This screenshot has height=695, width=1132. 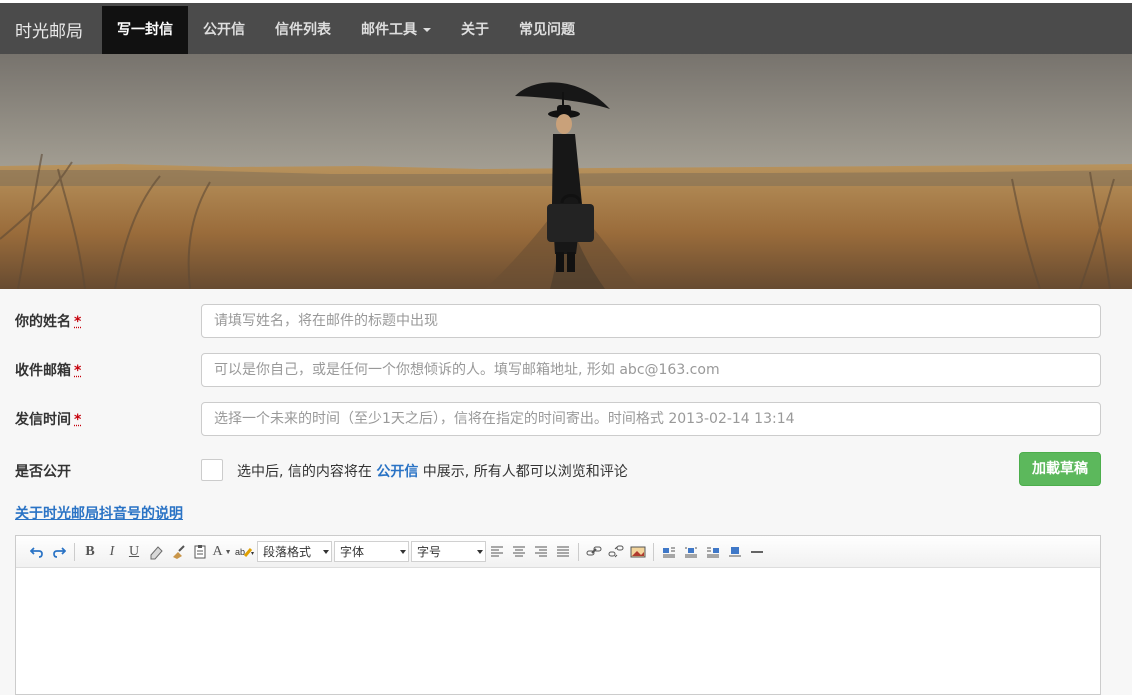 What do you see at coordinates (222, 552) in the screenshot?
I see `font-color-icon: A ▼` at bounding box center [222, 552].